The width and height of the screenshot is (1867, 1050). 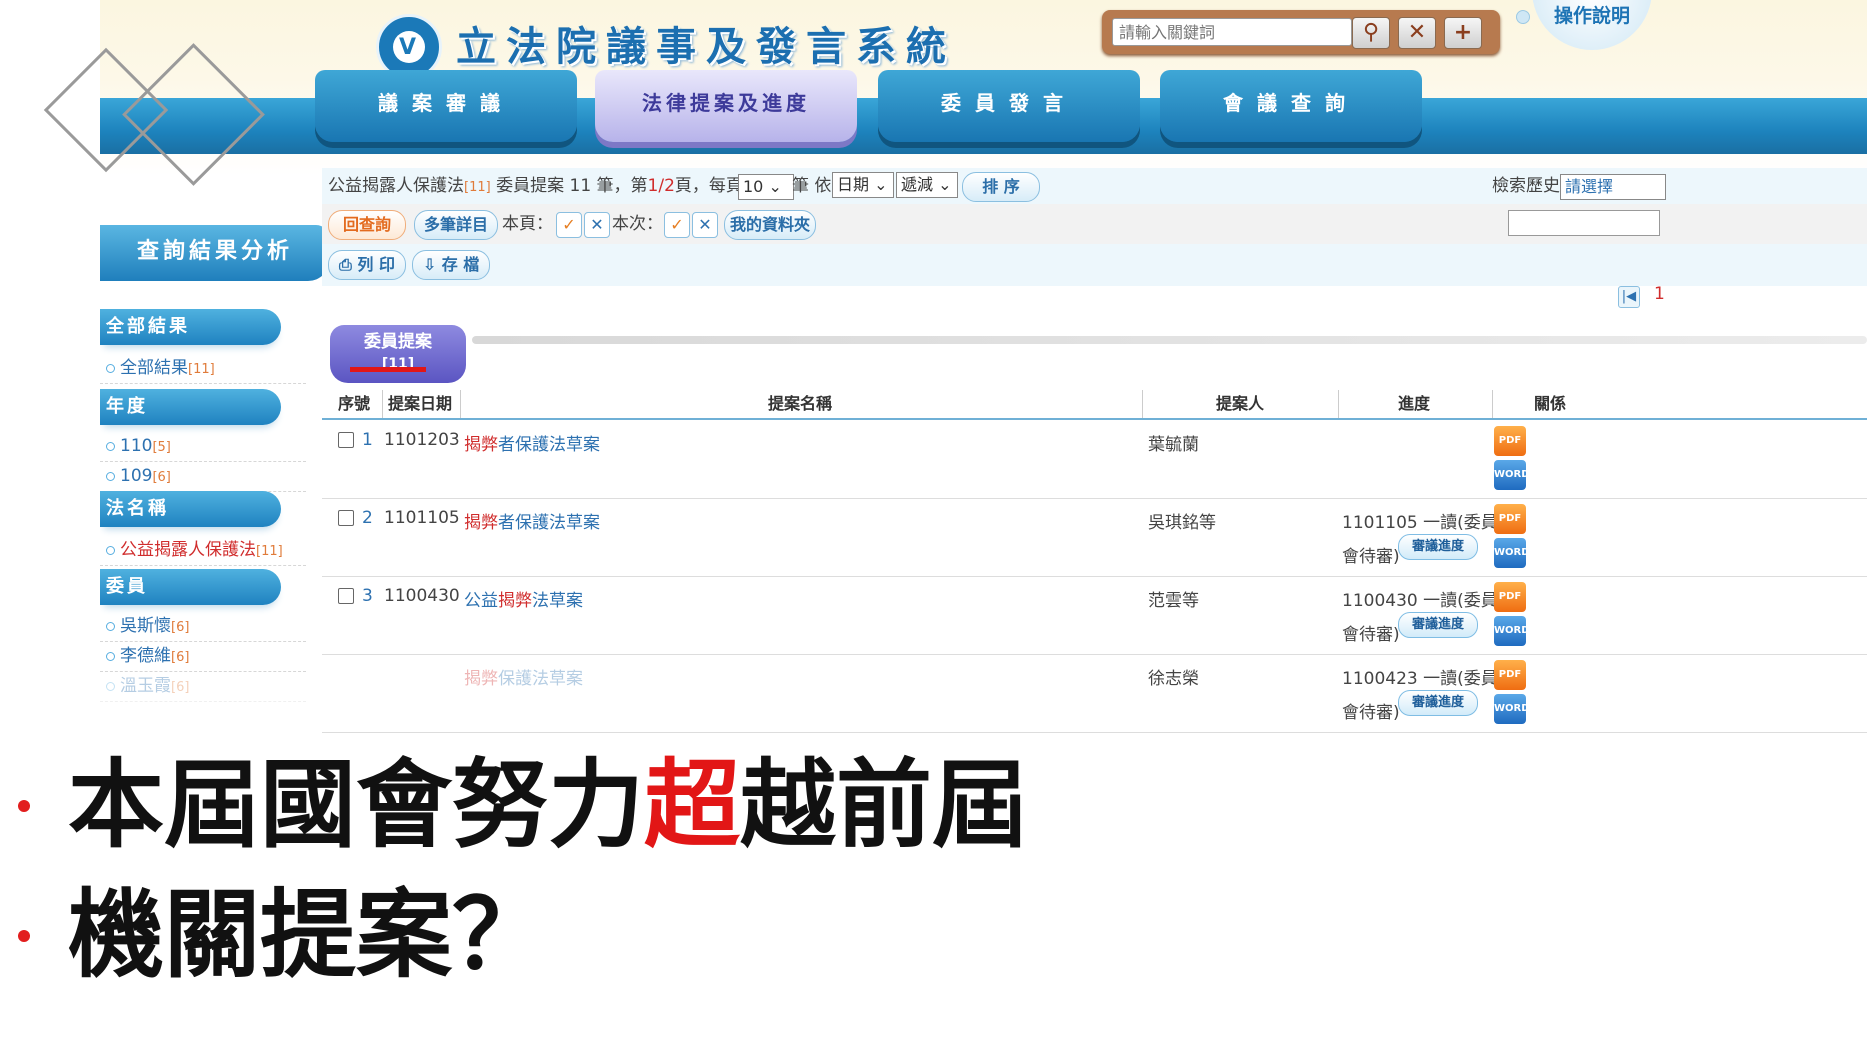 What do you see at coordinates (203, 368) in the screenshot?
I see `sidebar-item-all: 全部結果[11]` at bounding box center [203, 368].